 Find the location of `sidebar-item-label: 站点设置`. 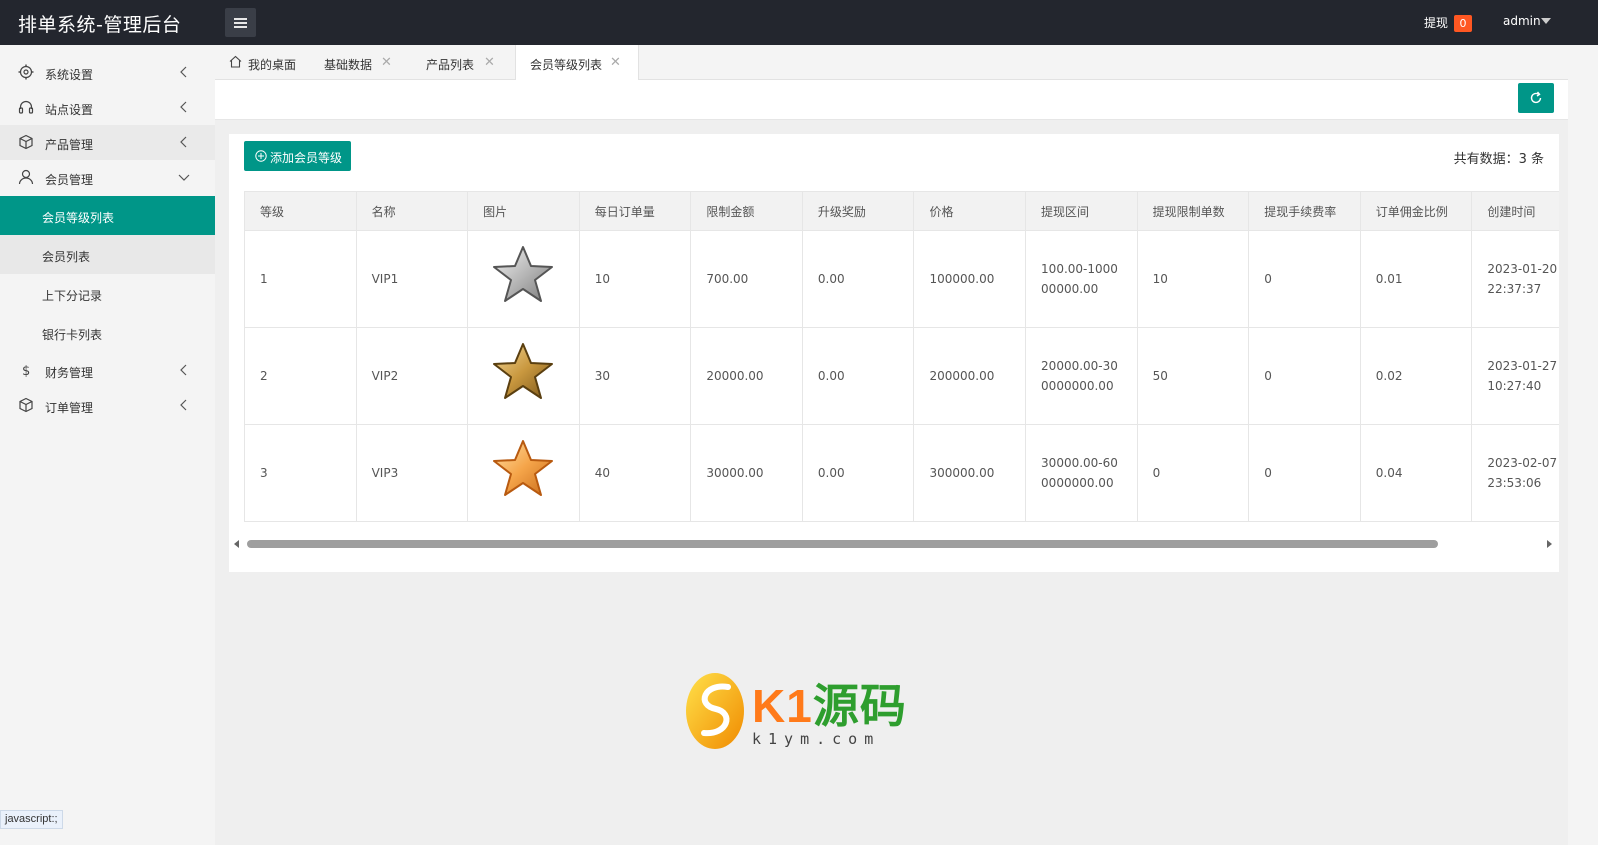

sidebar-item-label: 站点设置 is located at coordinates (69, 110).